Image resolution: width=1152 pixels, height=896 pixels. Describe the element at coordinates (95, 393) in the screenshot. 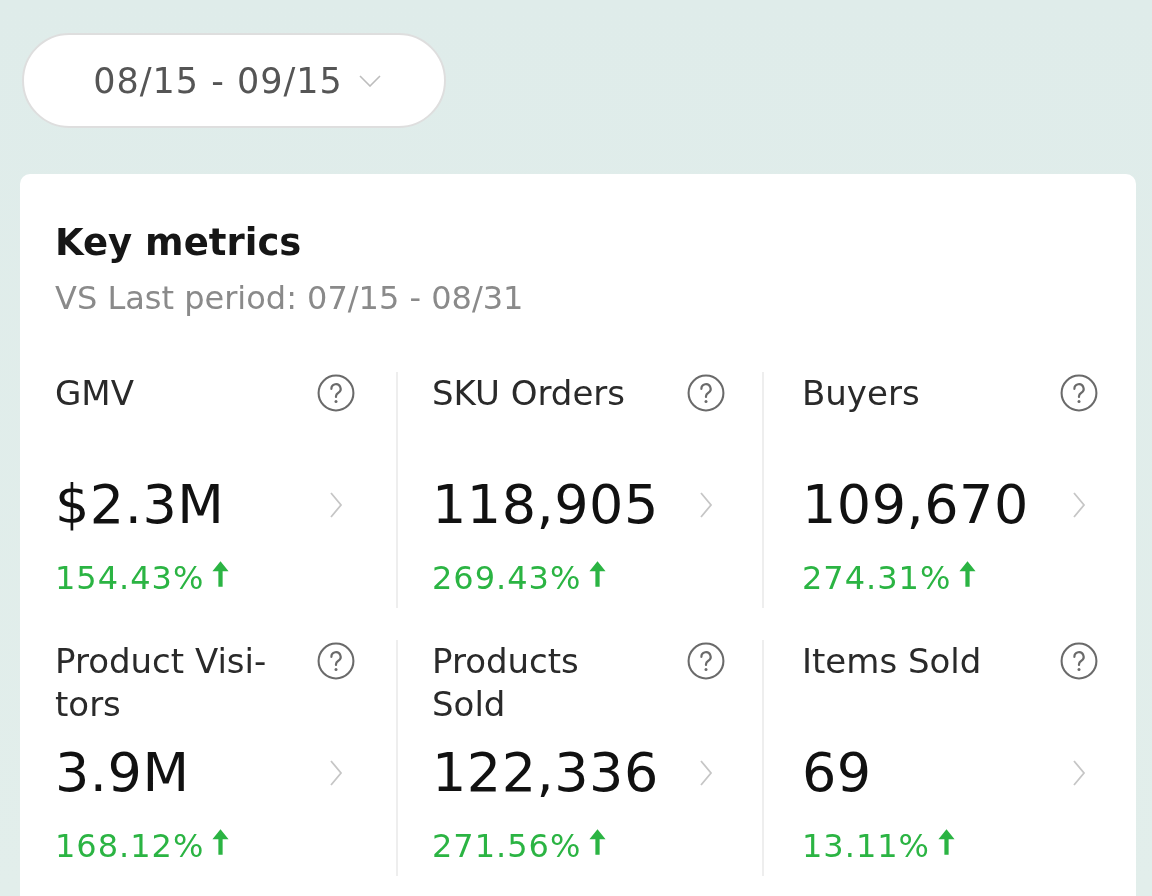

I see `metric-label: GMV` at that location.